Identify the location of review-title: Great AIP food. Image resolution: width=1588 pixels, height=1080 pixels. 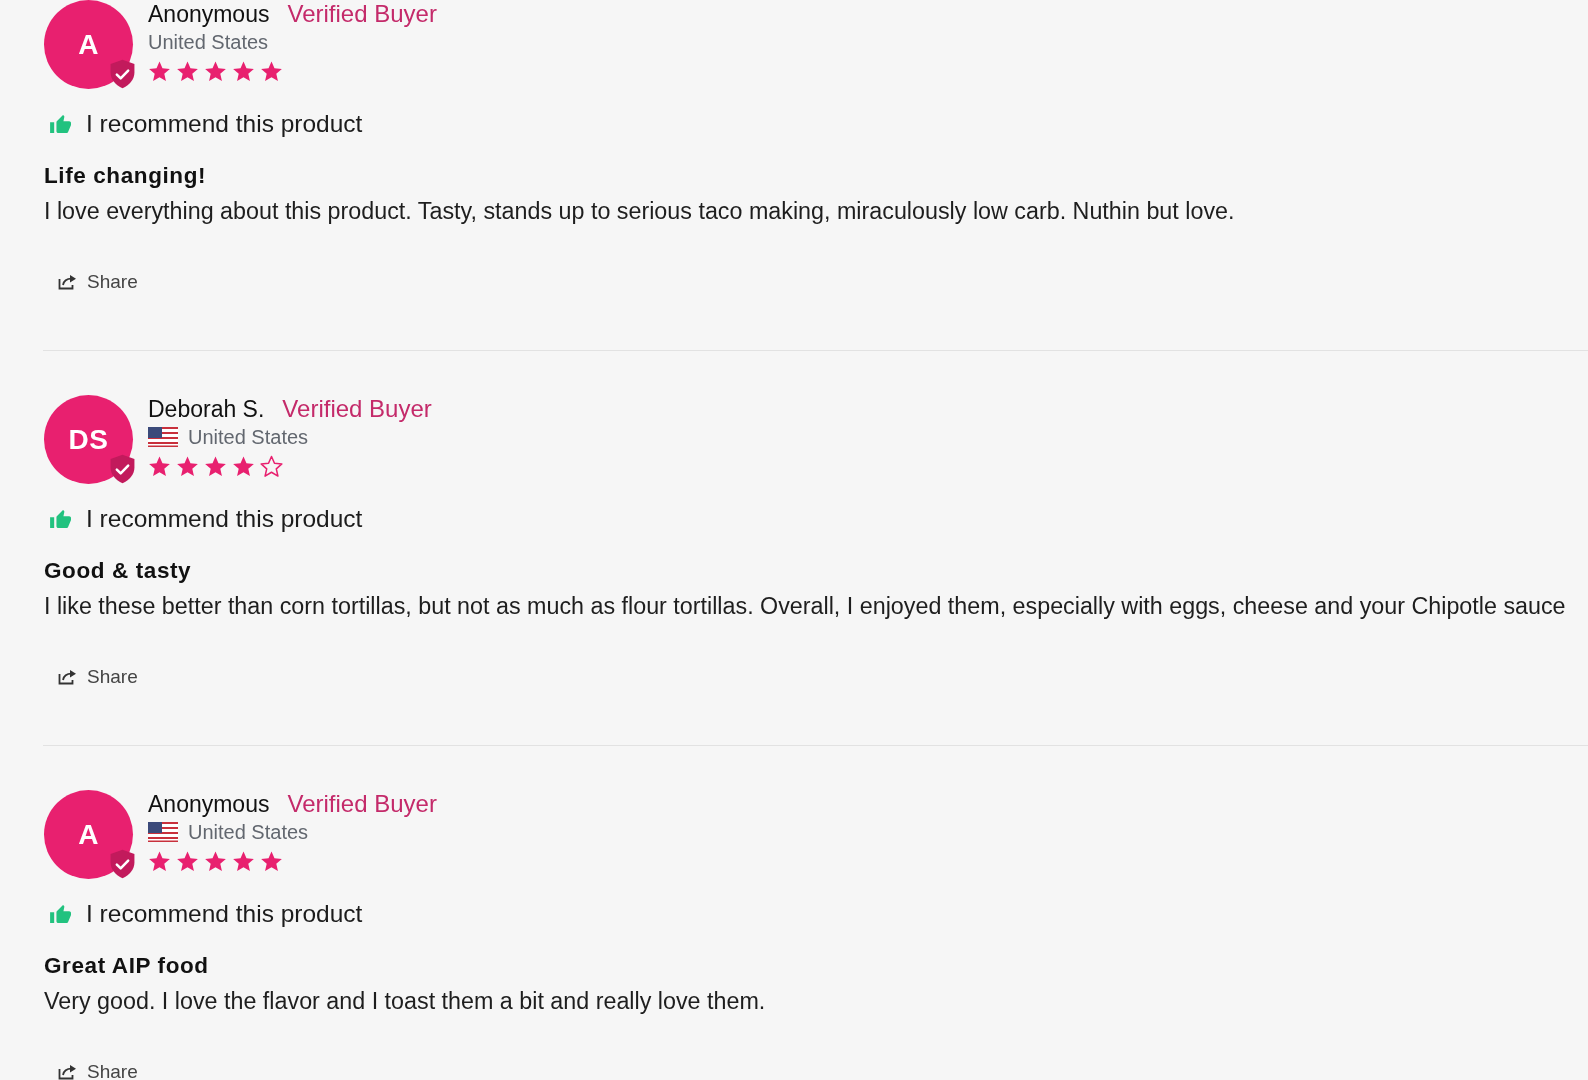
(127, 966).